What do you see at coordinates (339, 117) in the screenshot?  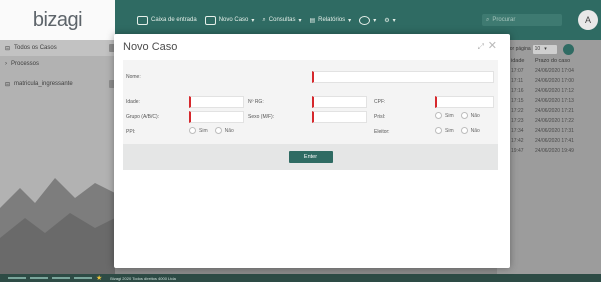 I see `sex-field` at bounding box center [339, 117].